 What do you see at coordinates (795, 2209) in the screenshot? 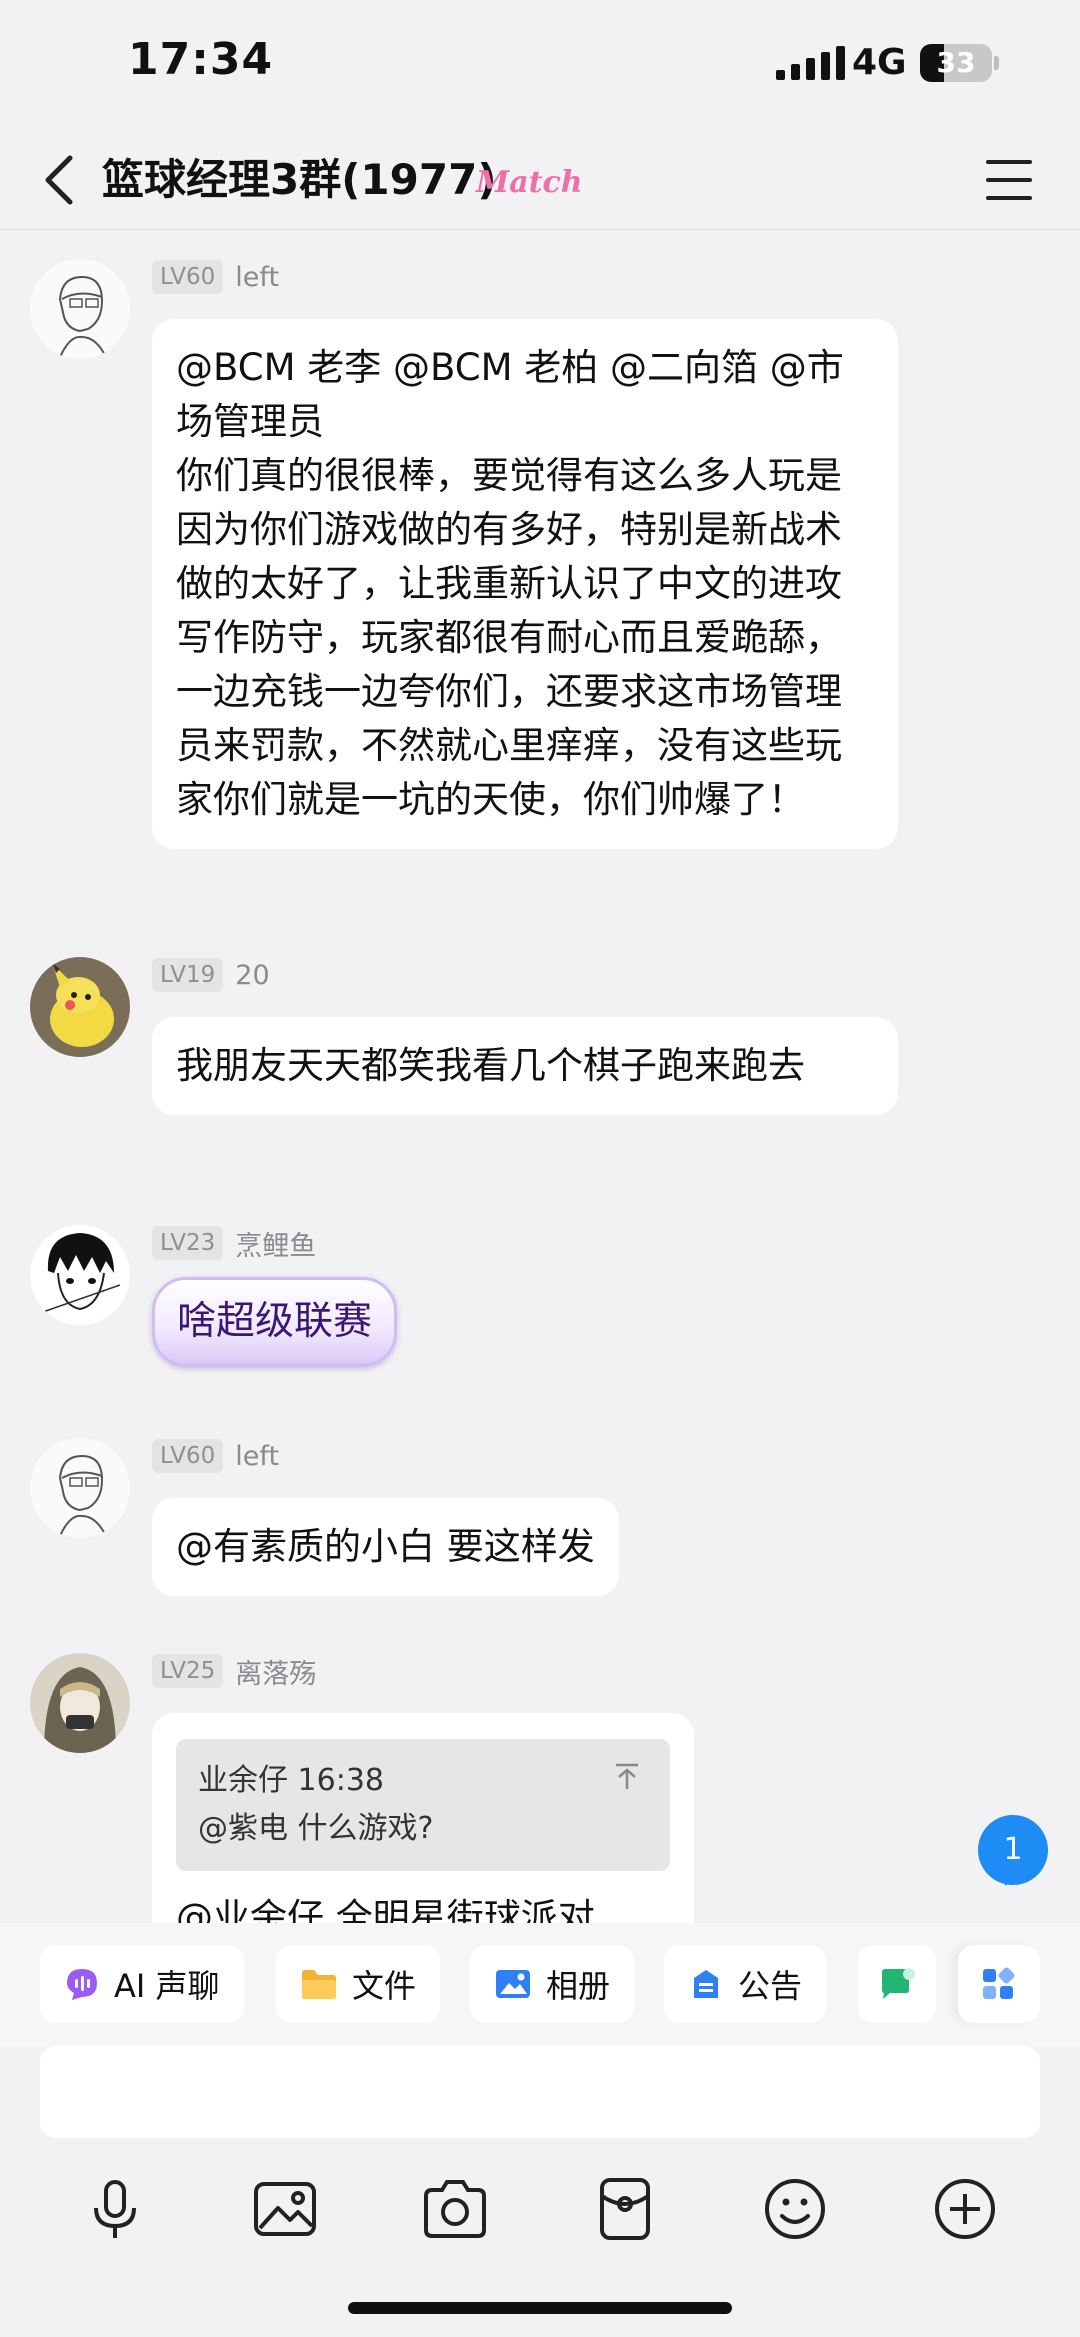
I see `emoji-icon` at bounding box center [795, 2209].